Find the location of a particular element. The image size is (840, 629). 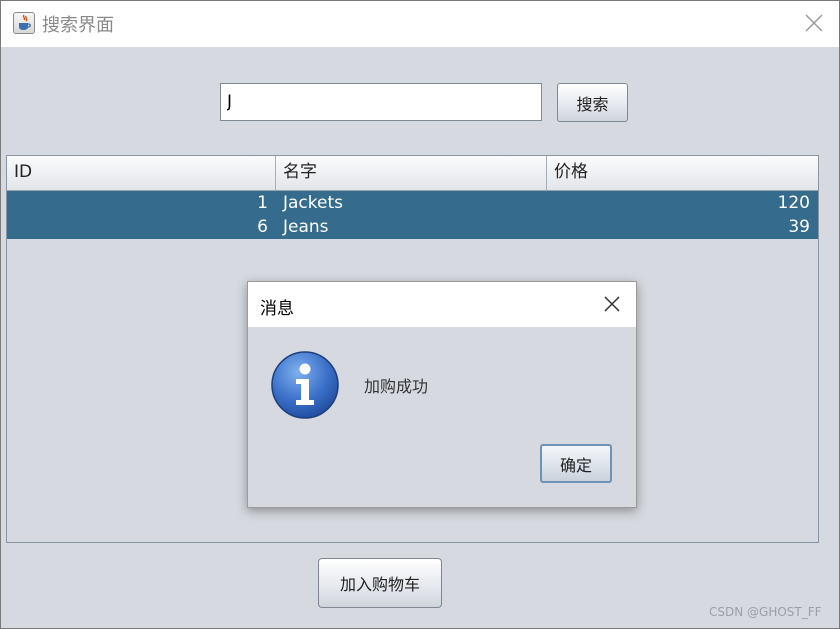

search-input is located at coordinates (381, 102).